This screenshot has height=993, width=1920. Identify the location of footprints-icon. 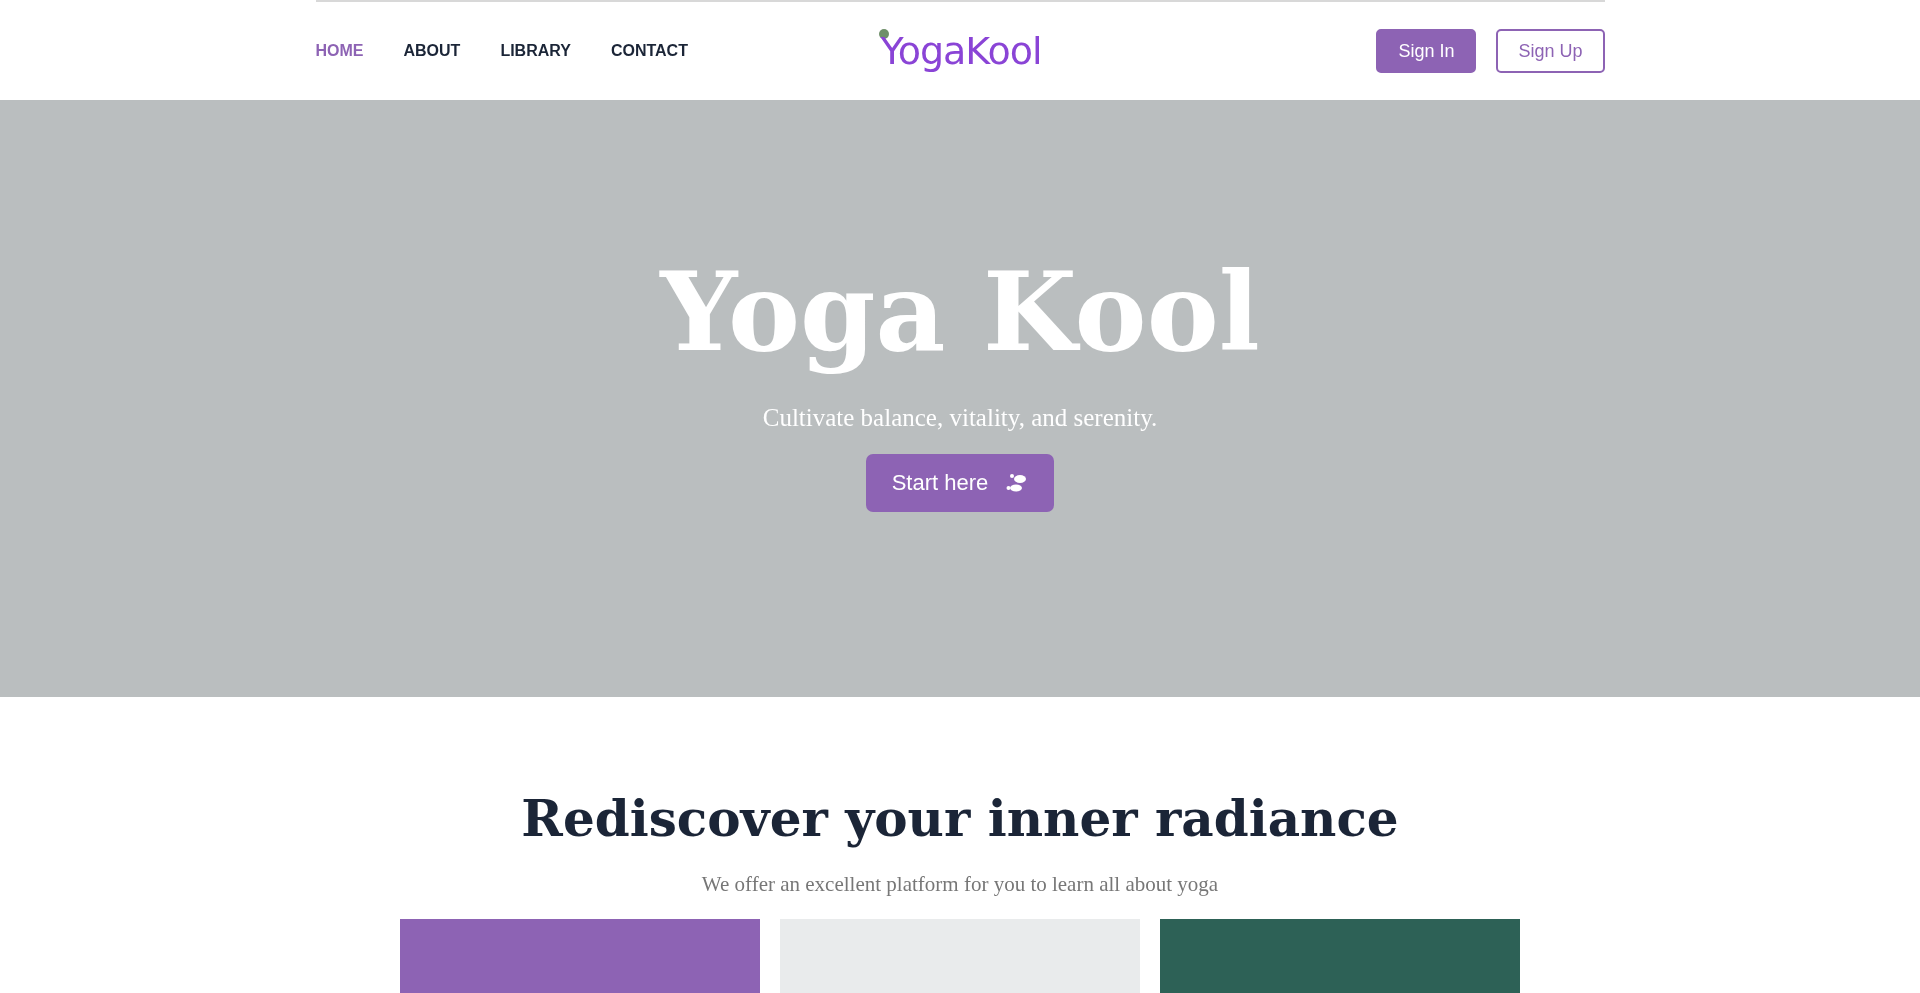
(1017, 482).